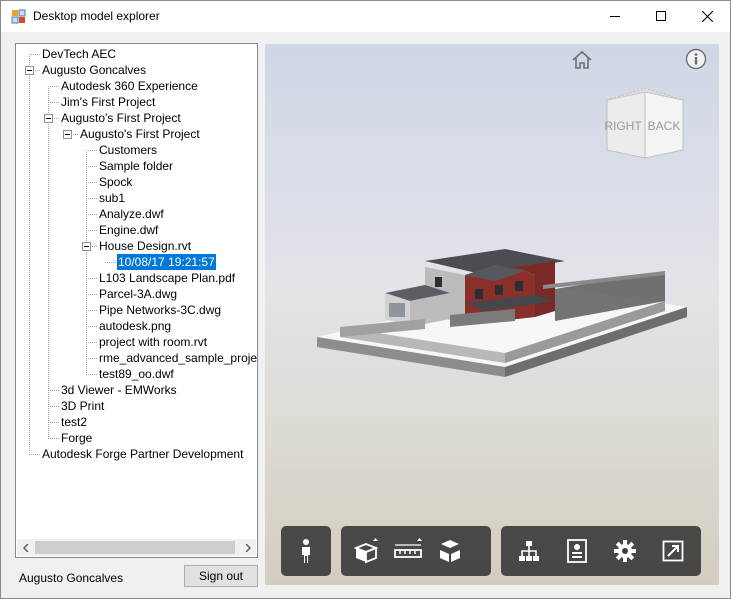  What do you see at coordinates (96, 16) in the screenshot?
I see `window-title: Desktop model explorer` at bounding box center [96, 16].